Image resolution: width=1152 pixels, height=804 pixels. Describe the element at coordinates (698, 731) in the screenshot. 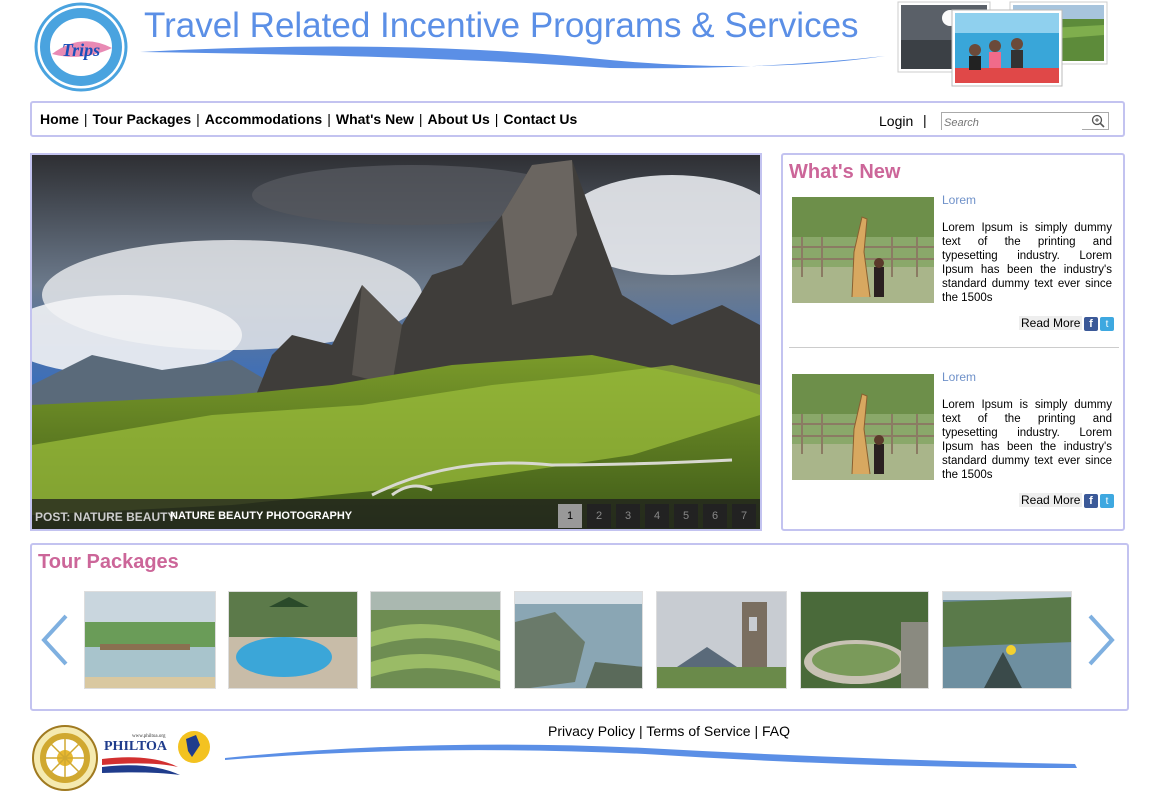

I see `footer-terms-of-service: Terms of Service` at that location.